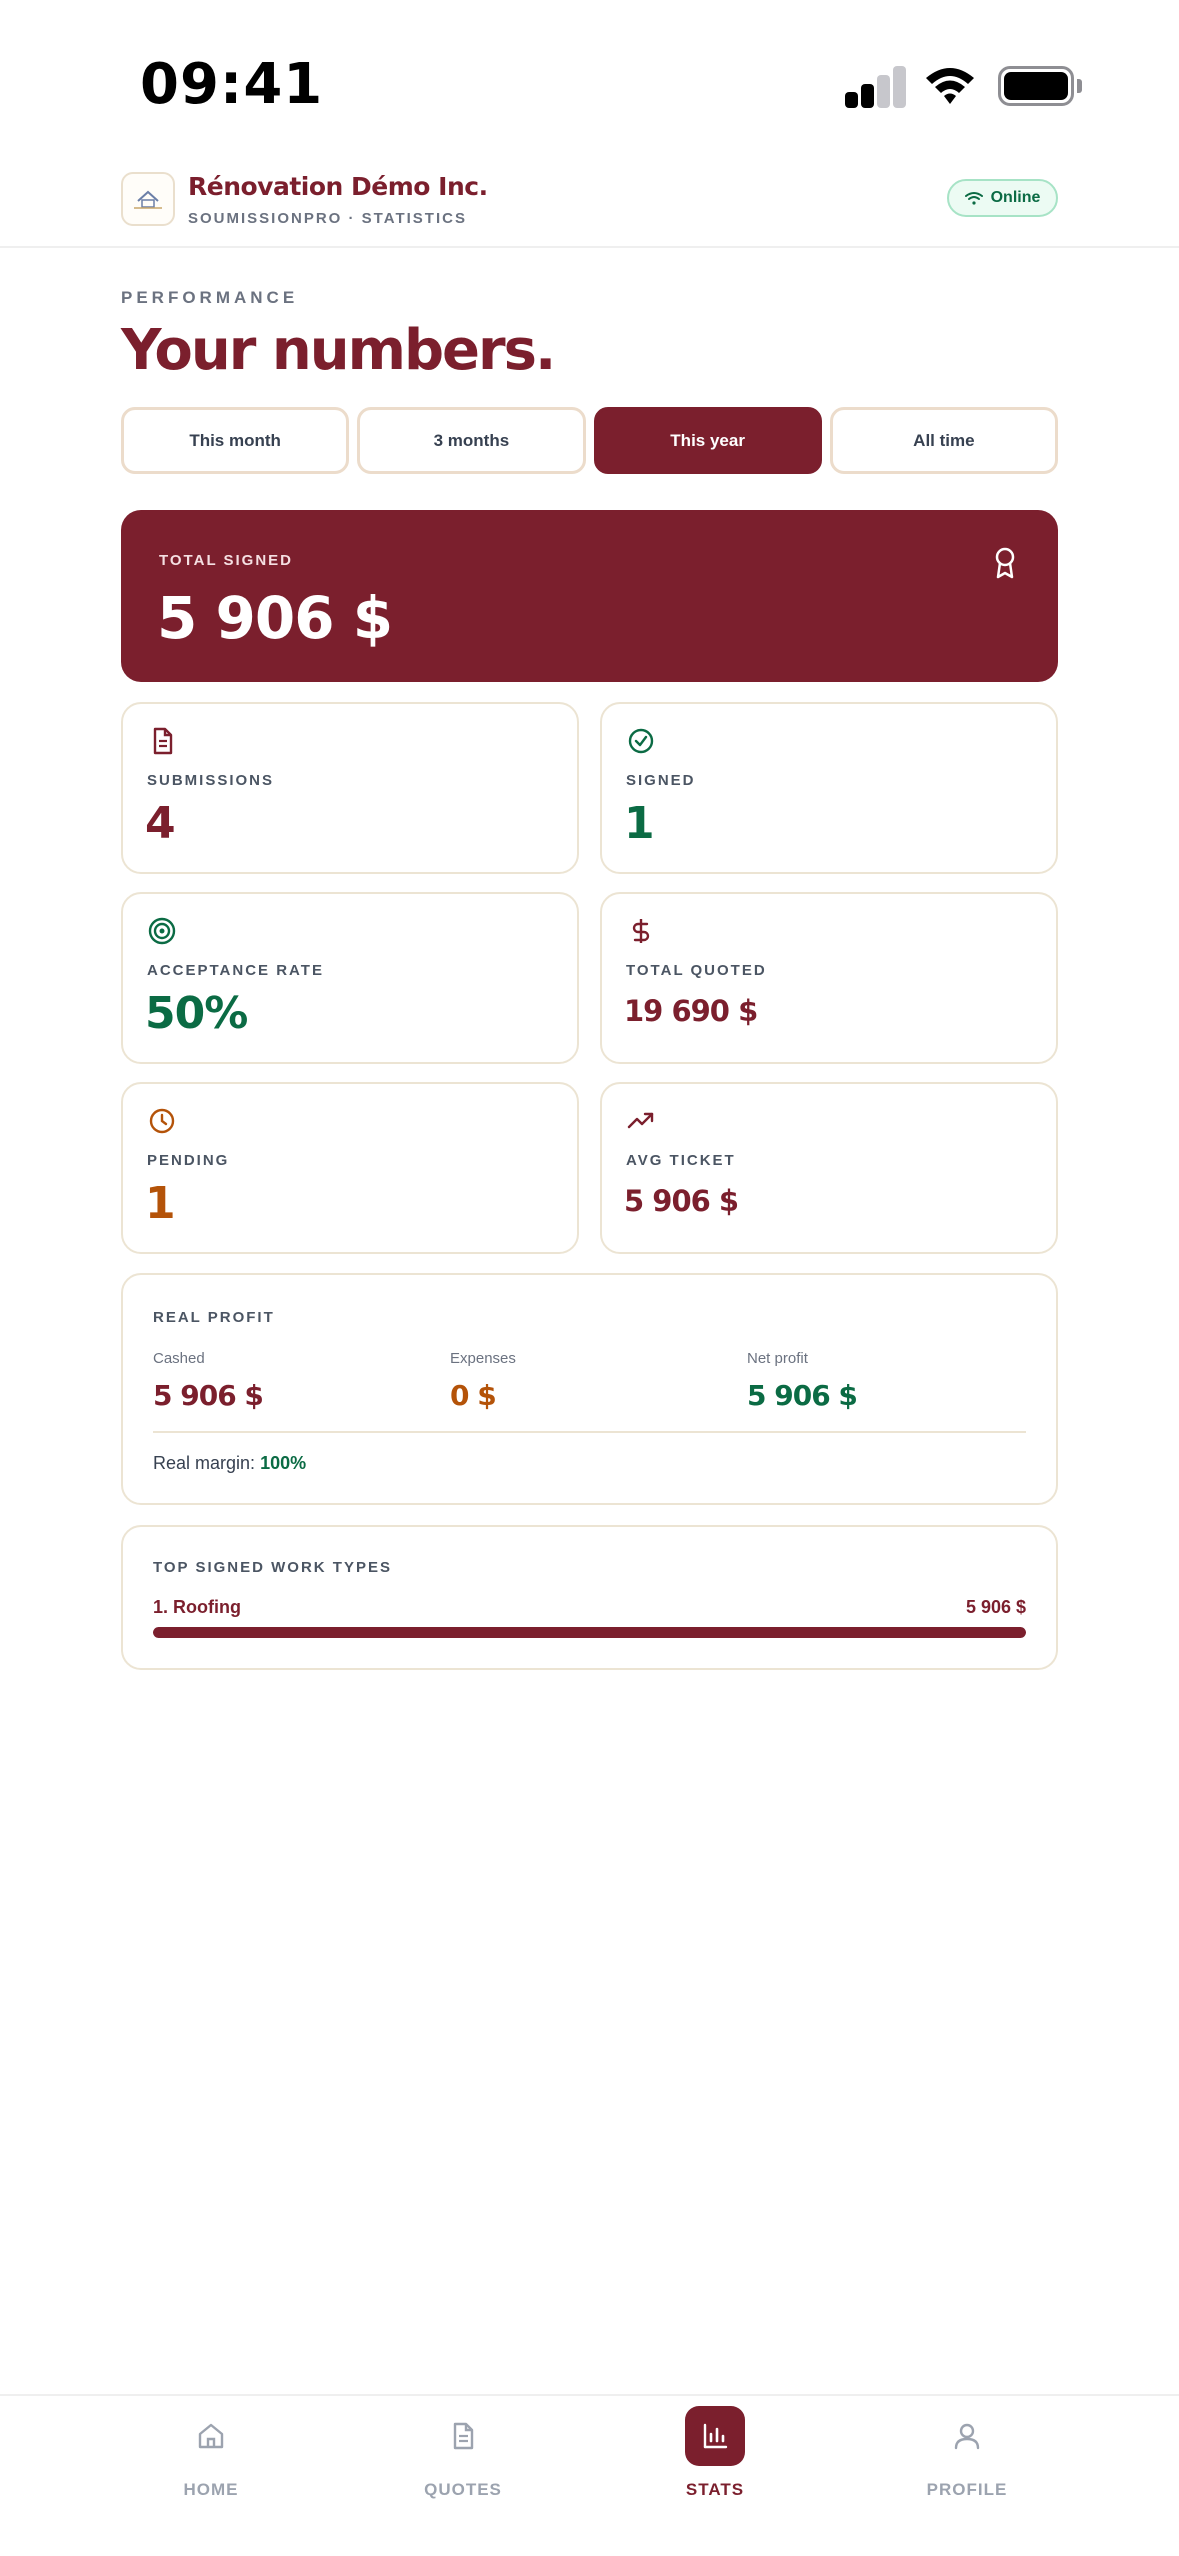 This screenshot has height=2556, width=1179. I want to click on check-circle-icon, so click(641, 741).